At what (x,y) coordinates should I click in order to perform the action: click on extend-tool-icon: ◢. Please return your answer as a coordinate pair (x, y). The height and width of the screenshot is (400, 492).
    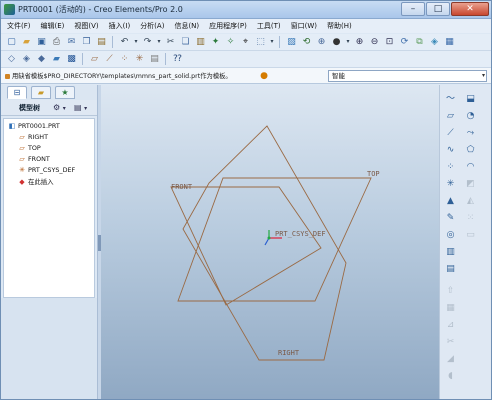
    Looking at the image, I should click on (450, 359).